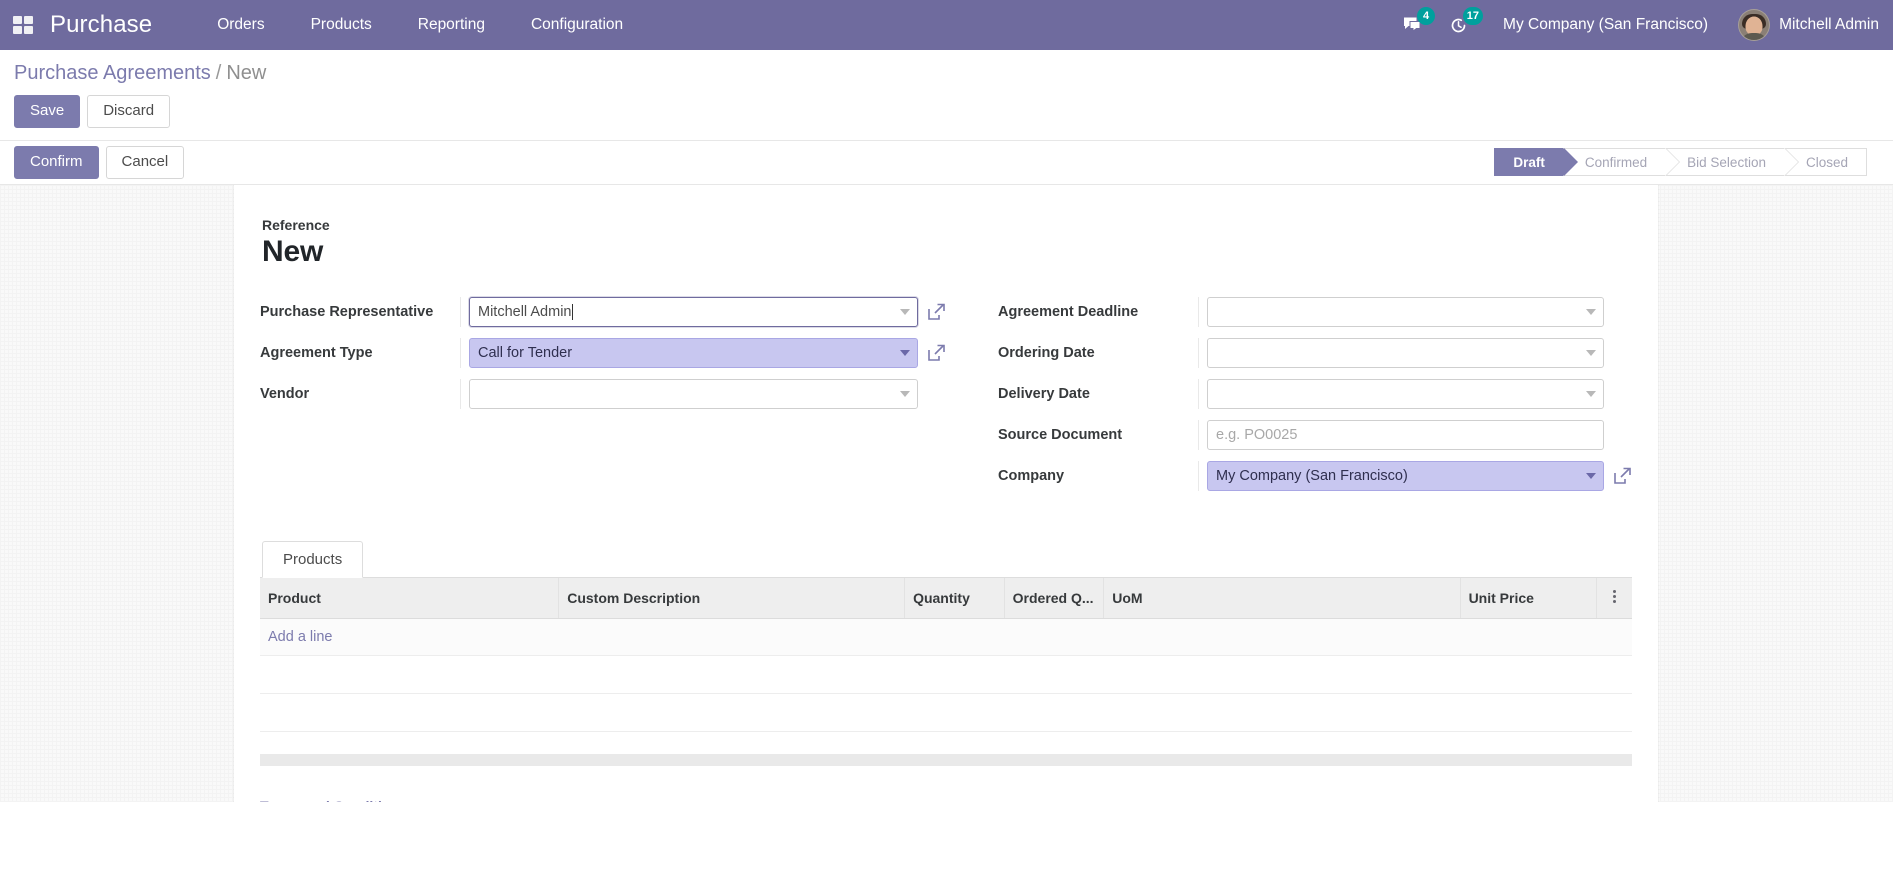  I want to click on value-purchase-representative: Mitchell Admin, so click(525, 312).